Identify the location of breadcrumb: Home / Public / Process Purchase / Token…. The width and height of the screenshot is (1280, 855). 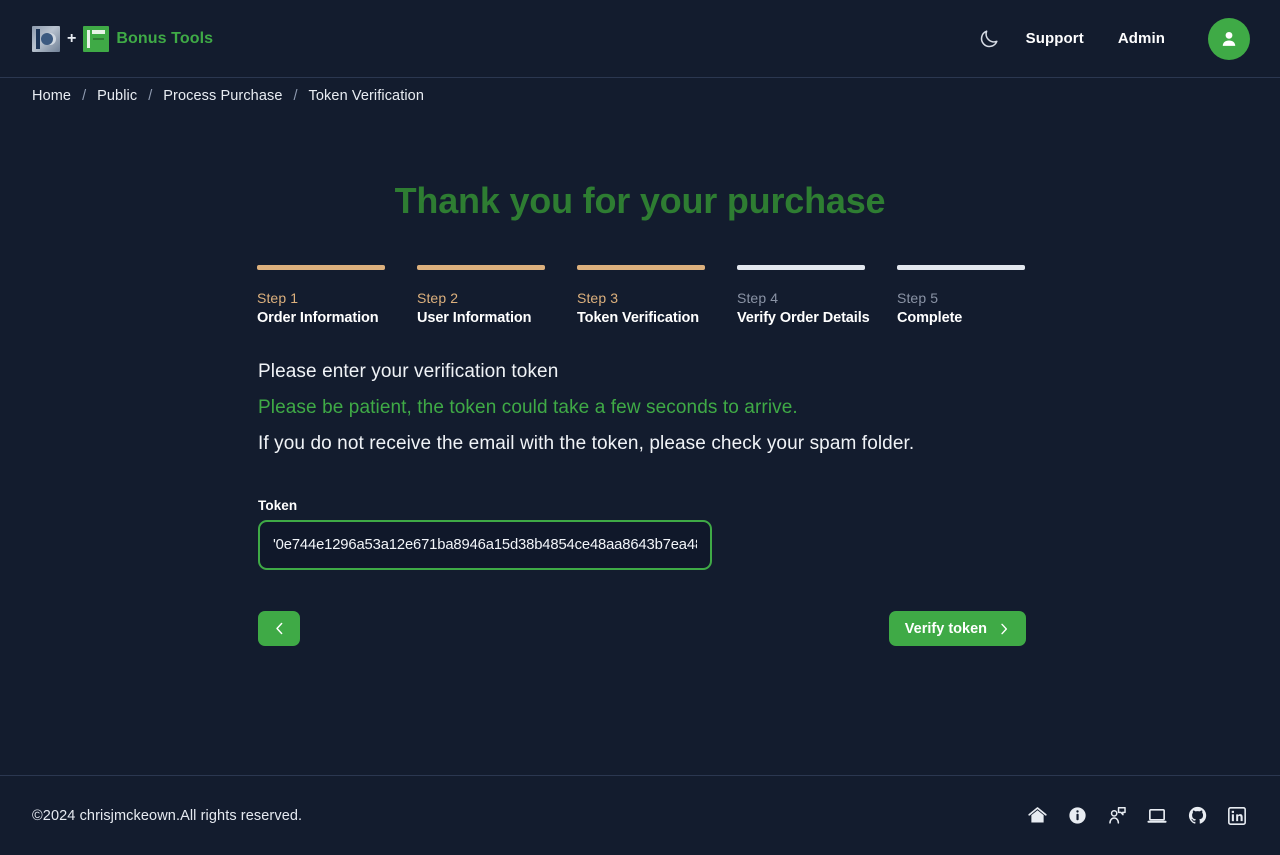
(640, 96).